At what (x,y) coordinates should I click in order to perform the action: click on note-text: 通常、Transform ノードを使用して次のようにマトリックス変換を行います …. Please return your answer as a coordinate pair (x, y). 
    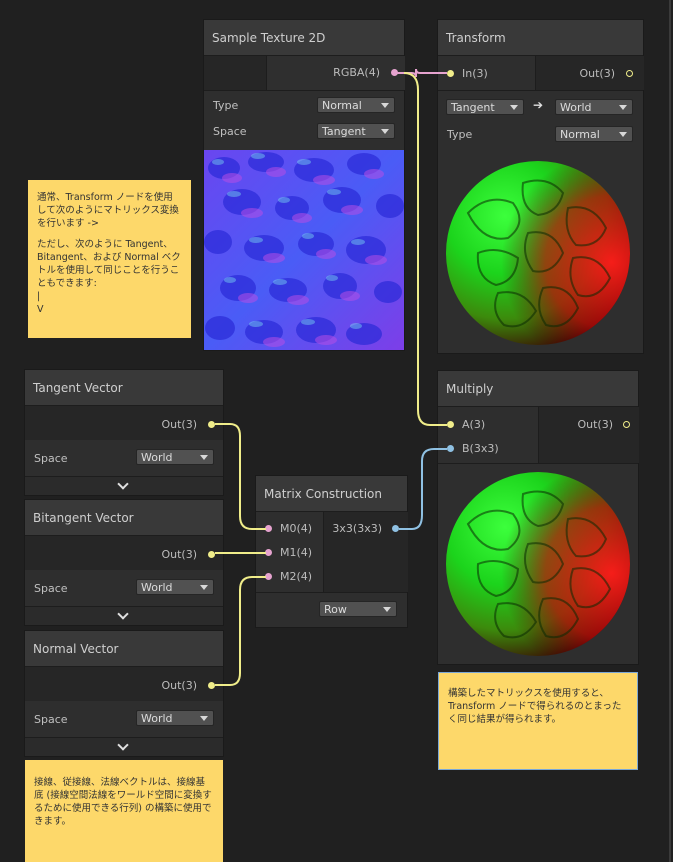
    Looking at the image, I should click on (108, 210).